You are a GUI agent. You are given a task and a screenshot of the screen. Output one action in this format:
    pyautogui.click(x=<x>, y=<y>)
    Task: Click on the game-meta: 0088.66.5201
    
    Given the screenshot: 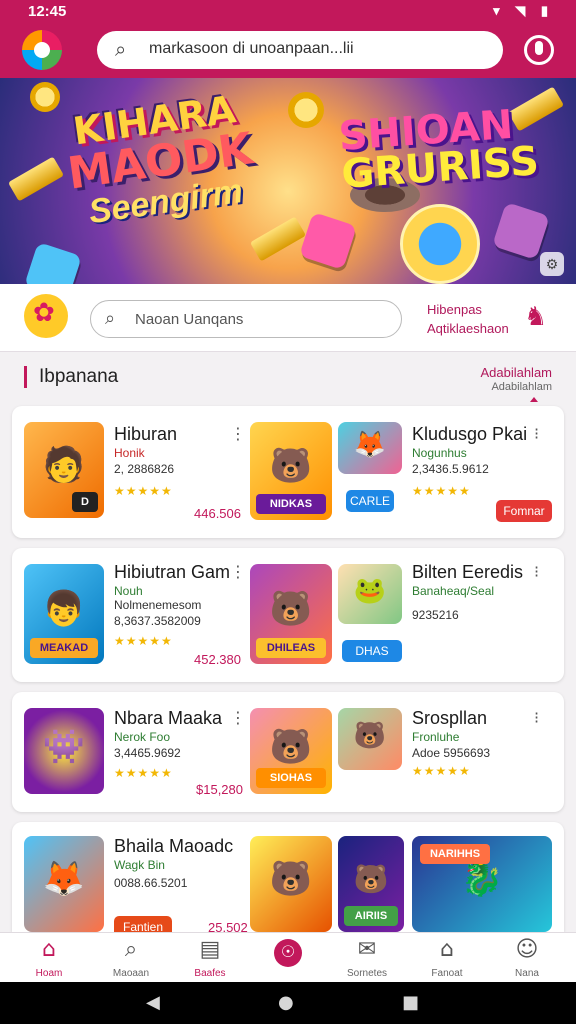 What is the action you would take?
    pyautogui.click(x=151, y=883)
    